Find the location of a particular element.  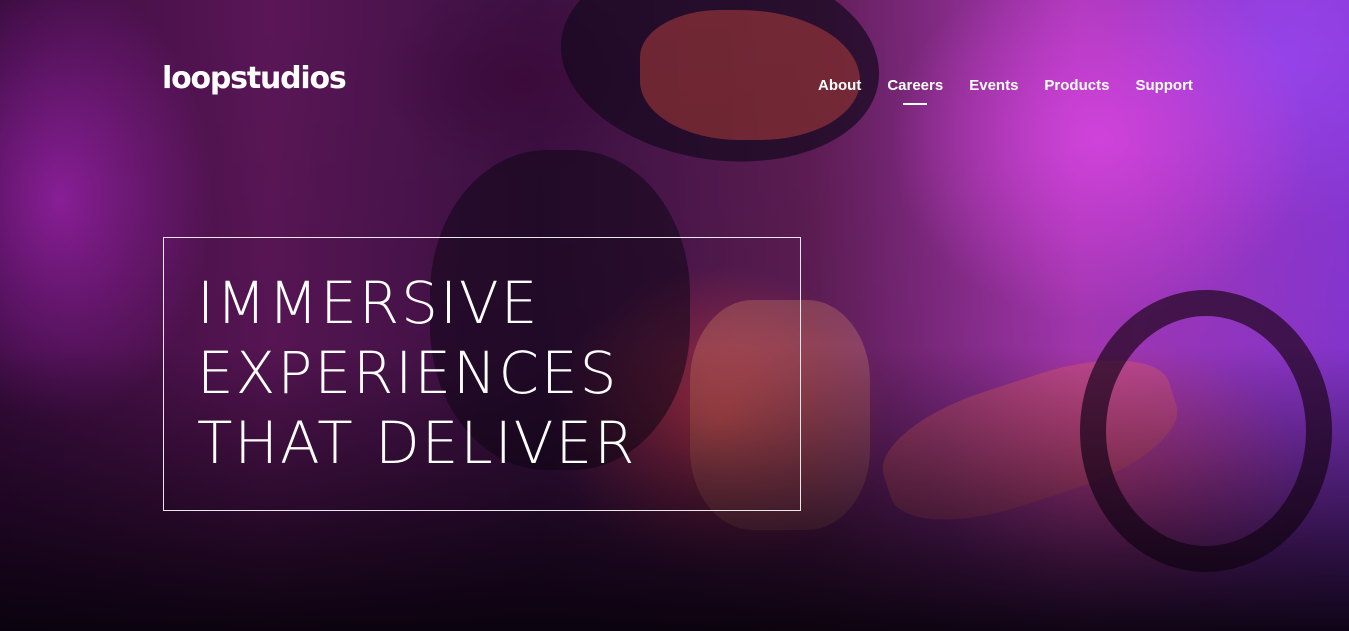

nav-link-label: Products is located at coordinates (1077, 85).